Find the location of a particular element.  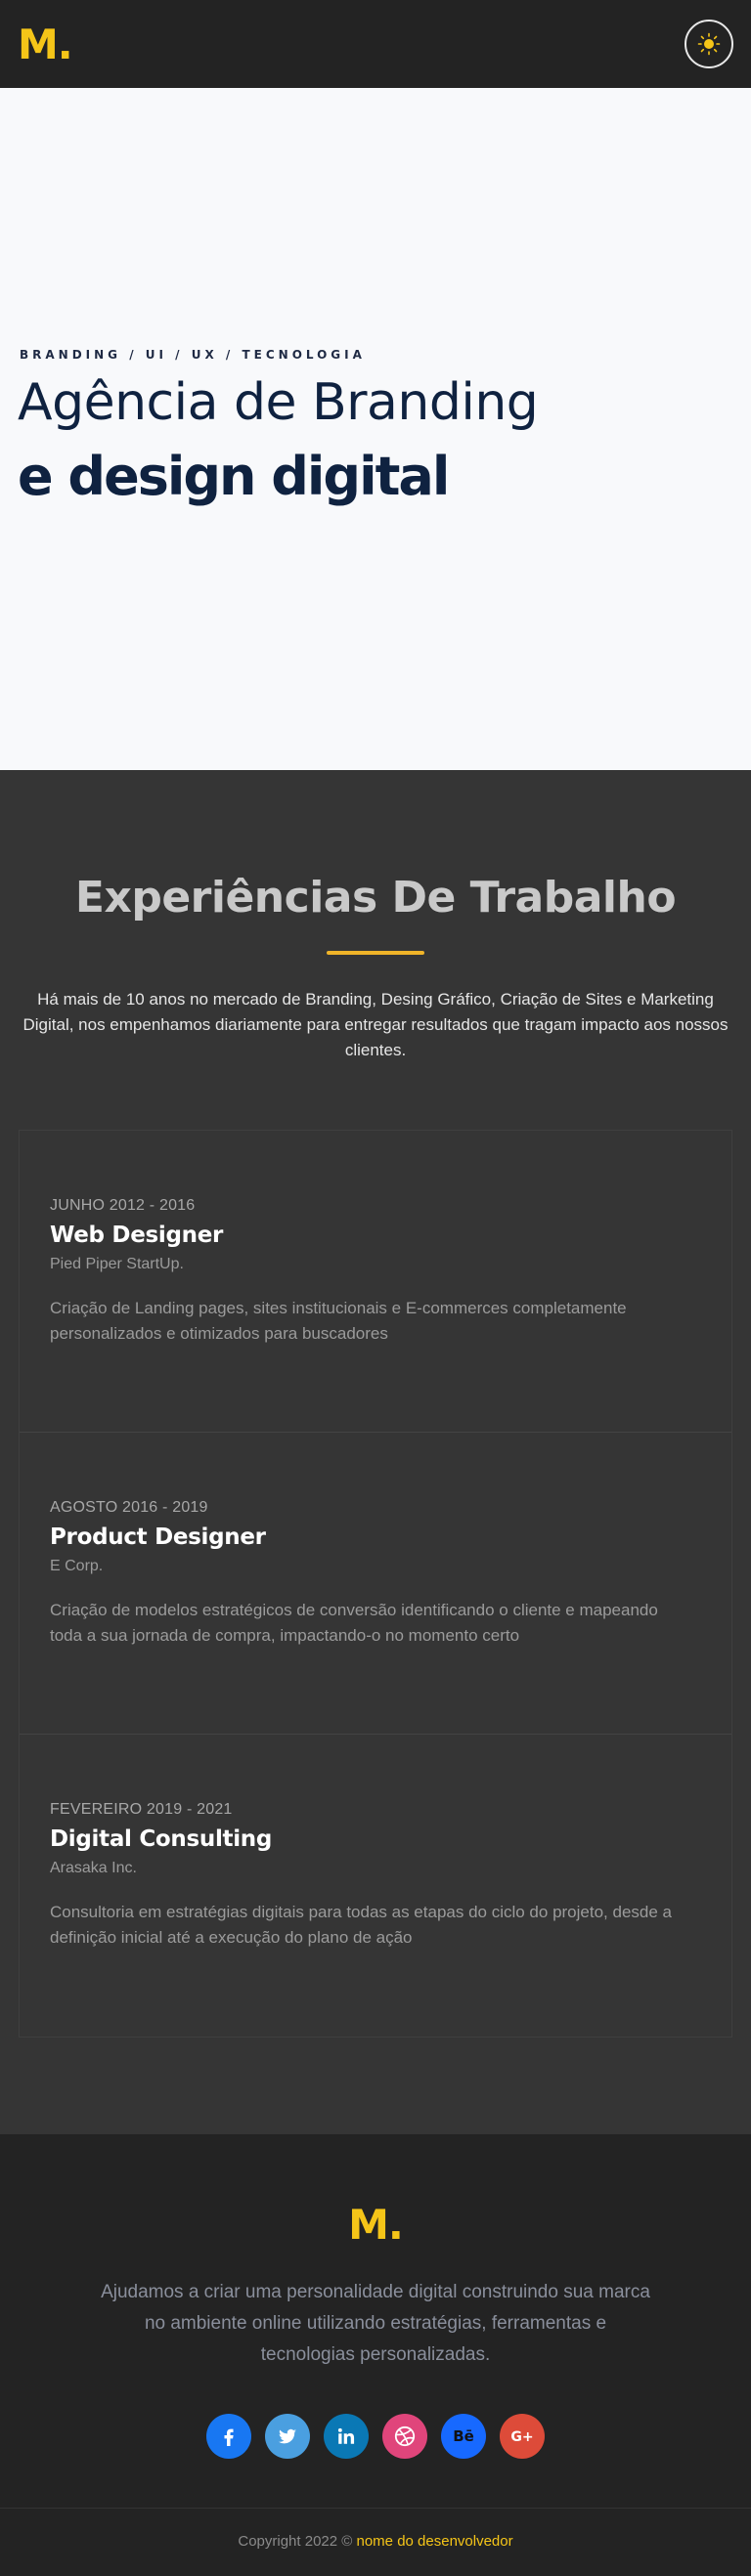

experience-title: Experiências De Trabalho is located at coordinates (375, 898).